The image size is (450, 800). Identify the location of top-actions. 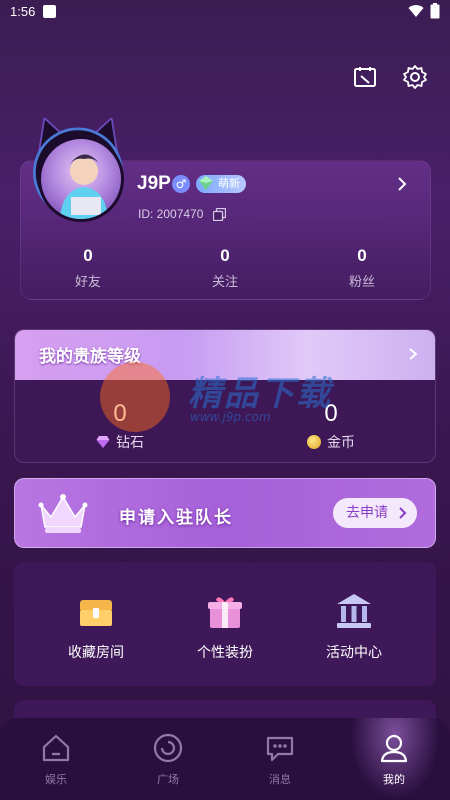
(390, 77).